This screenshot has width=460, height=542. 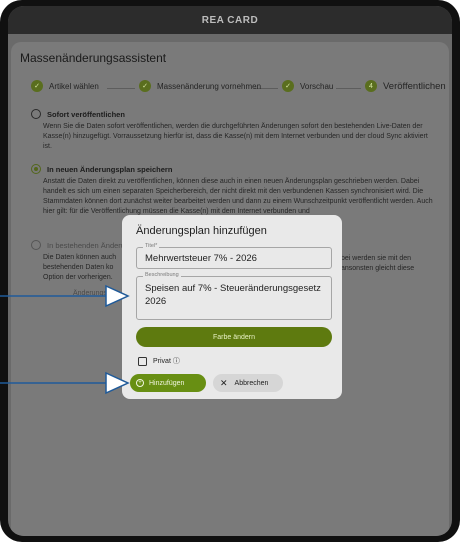 I want to click on step-label: Veröffentlichen, so click(x=414, y=86).